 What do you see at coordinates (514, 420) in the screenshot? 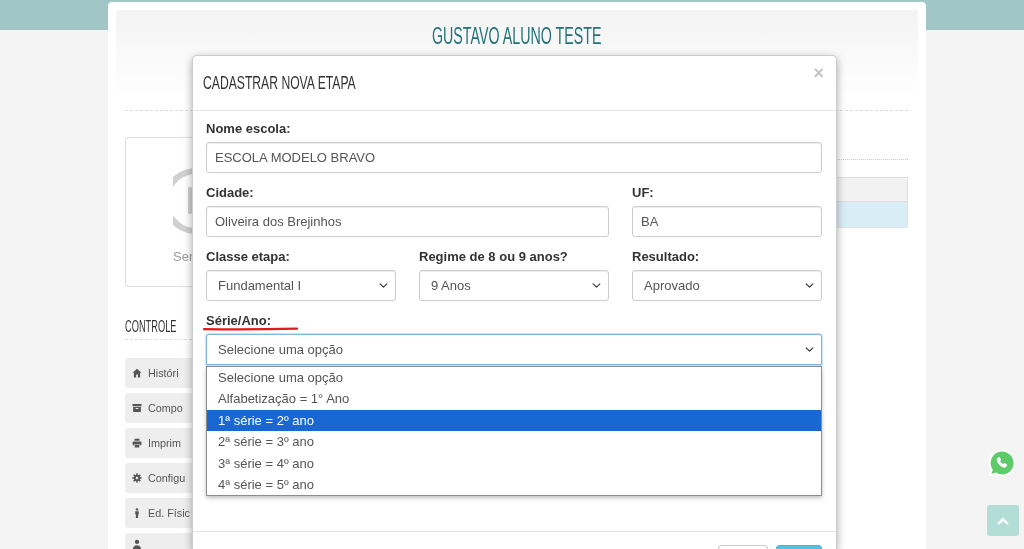
I see `dropdown-option: 1ª série = 2º ano` at bounding box center [514, 420].